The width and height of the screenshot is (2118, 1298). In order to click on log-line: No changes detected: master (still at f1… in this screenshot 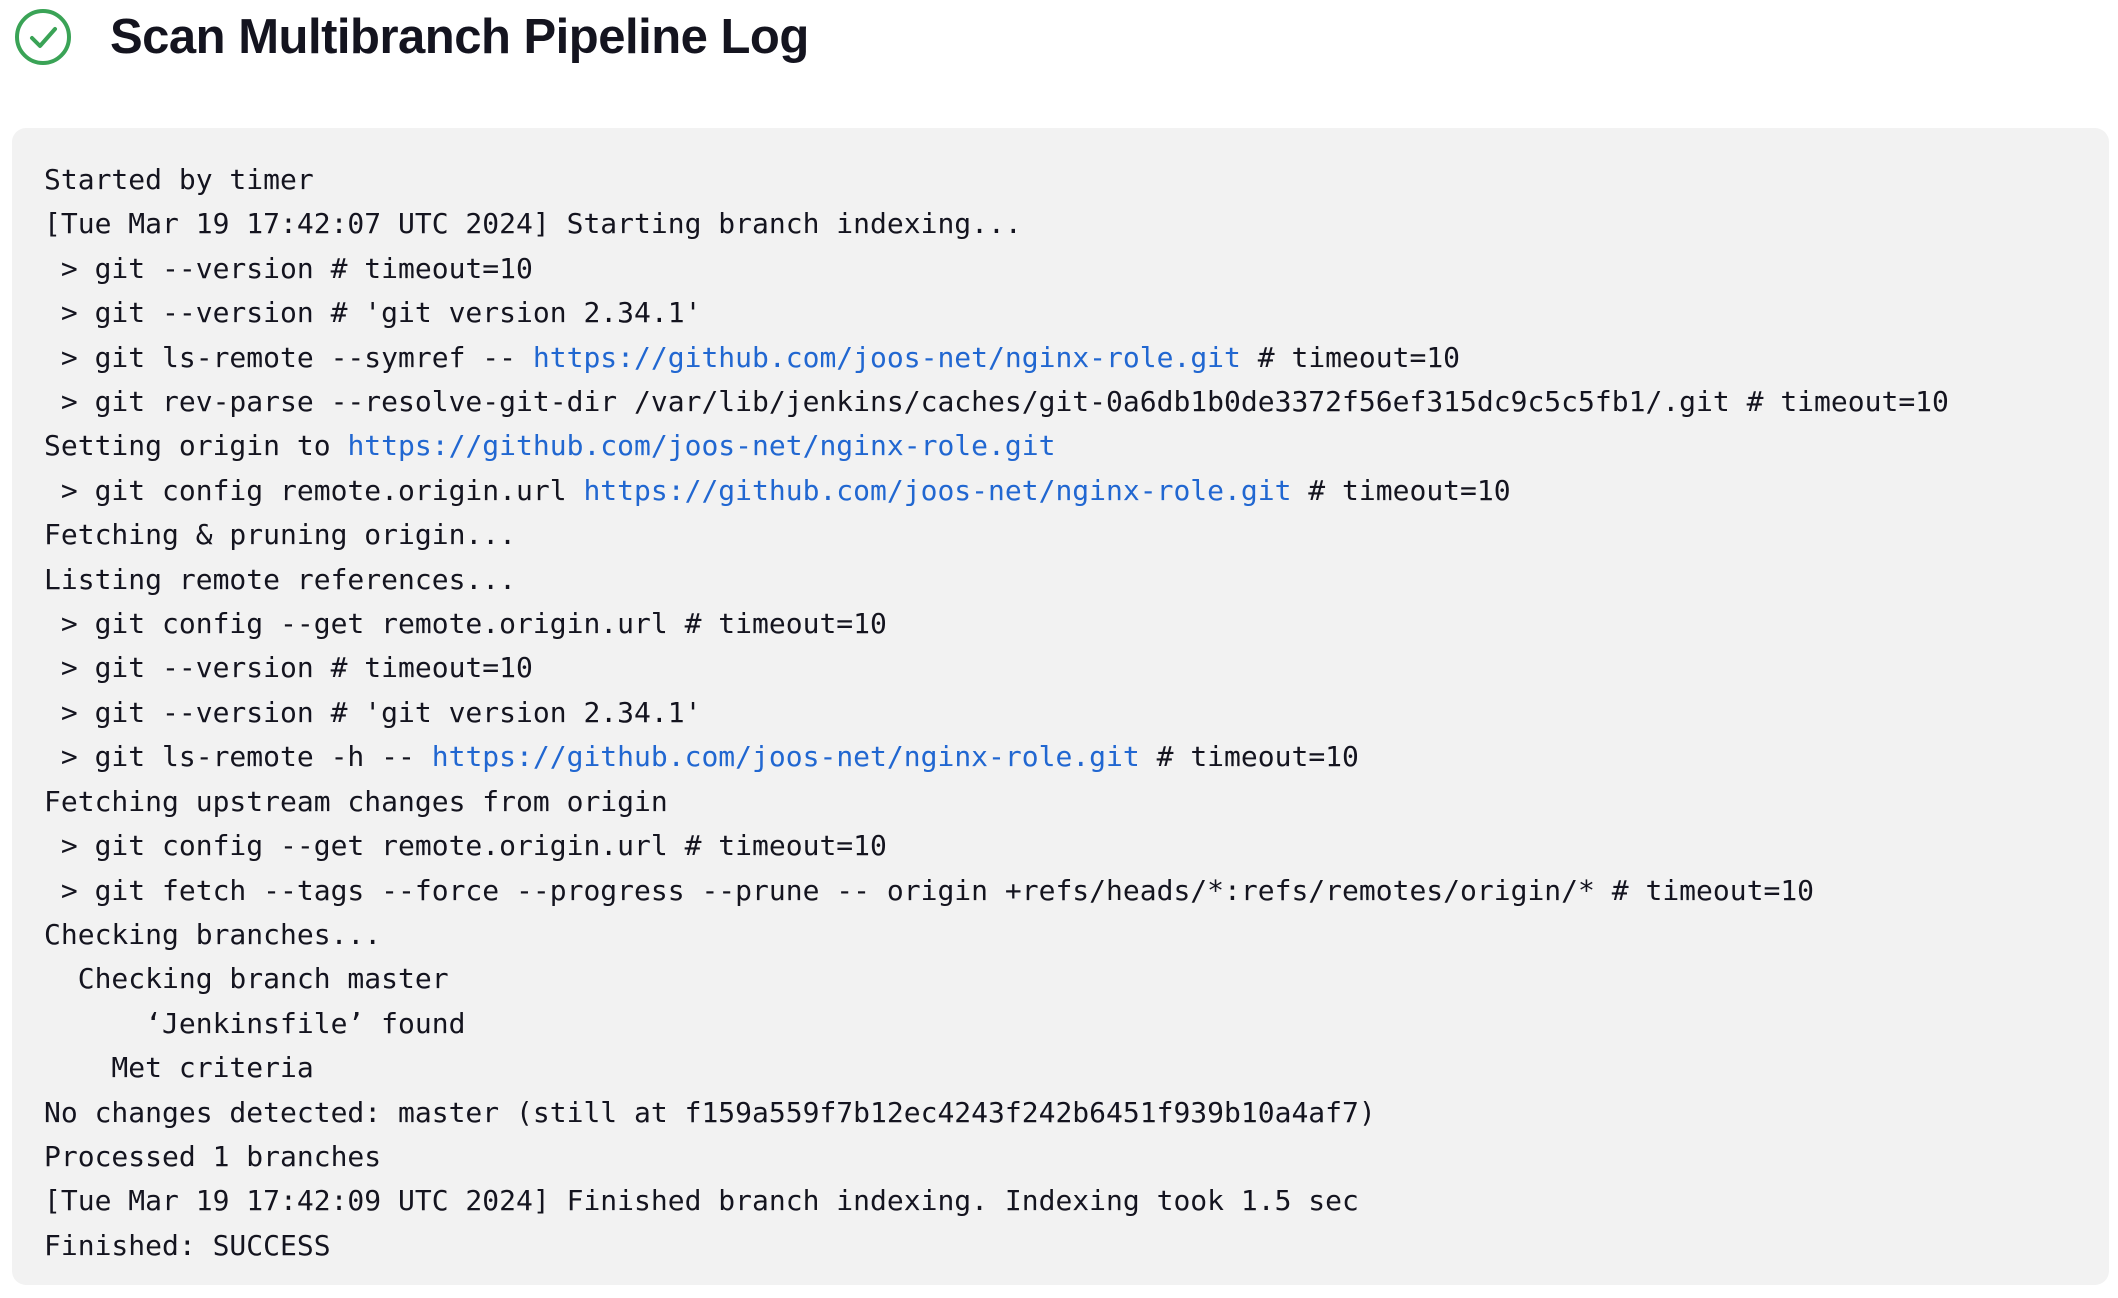, I will do `click(1060, 1113)`.